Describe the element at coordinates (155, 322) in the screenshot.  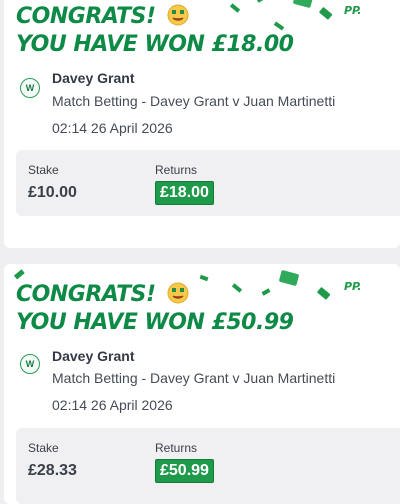
I see `win-amount-heading: YOU HAVE WON £50.99` at that location.